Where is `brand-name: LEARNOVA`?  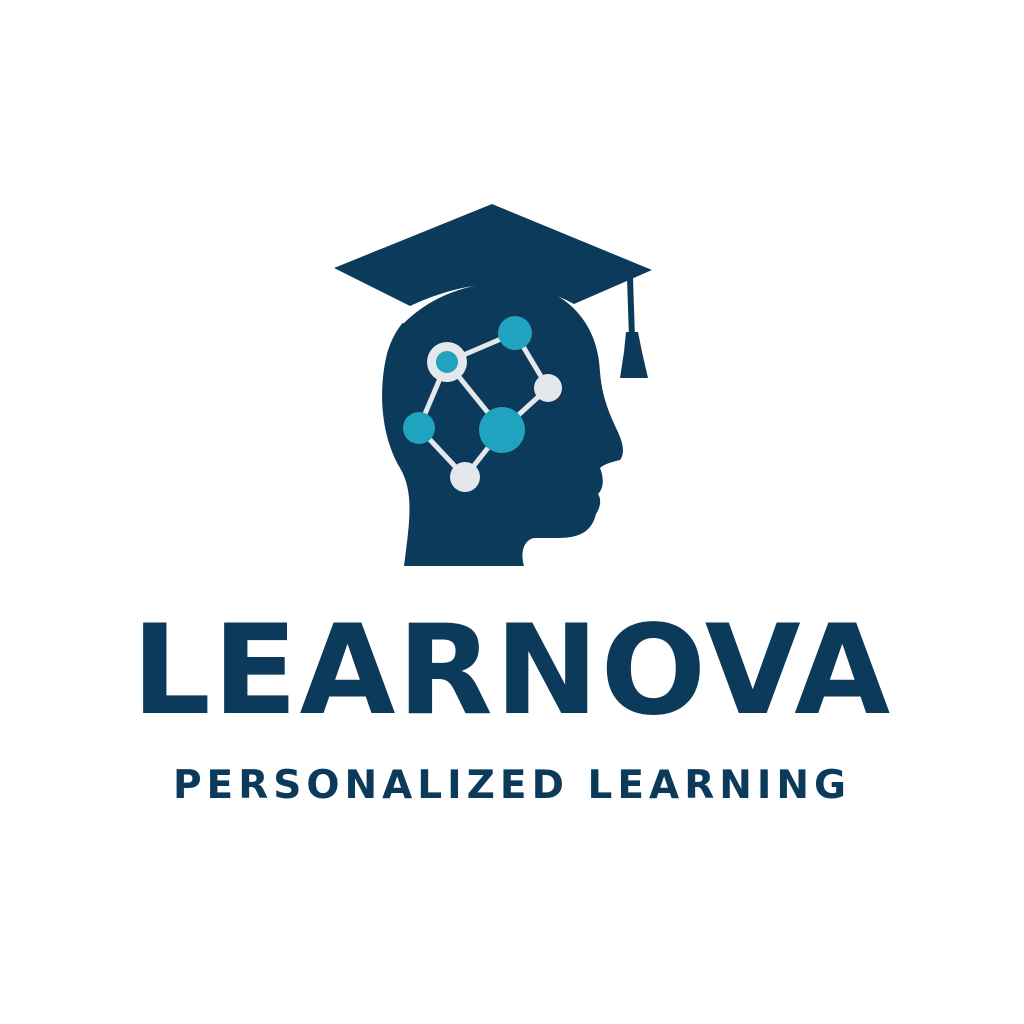 brand-name: LEARNOVA is located at coordinates (512, 671).